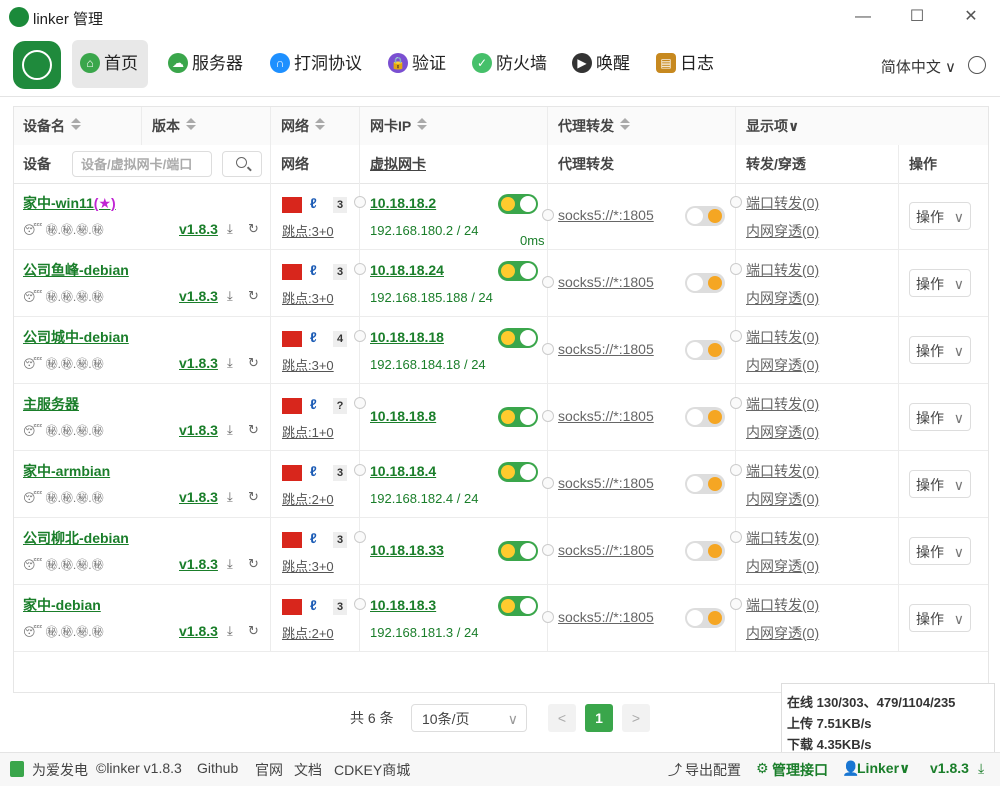 Image resolution: width=1000 pixels, height=786 pixels. Describe the element at coordinates (308, 431) in the screenshot. I see `hops-link: 跳点:1+0` at that location.